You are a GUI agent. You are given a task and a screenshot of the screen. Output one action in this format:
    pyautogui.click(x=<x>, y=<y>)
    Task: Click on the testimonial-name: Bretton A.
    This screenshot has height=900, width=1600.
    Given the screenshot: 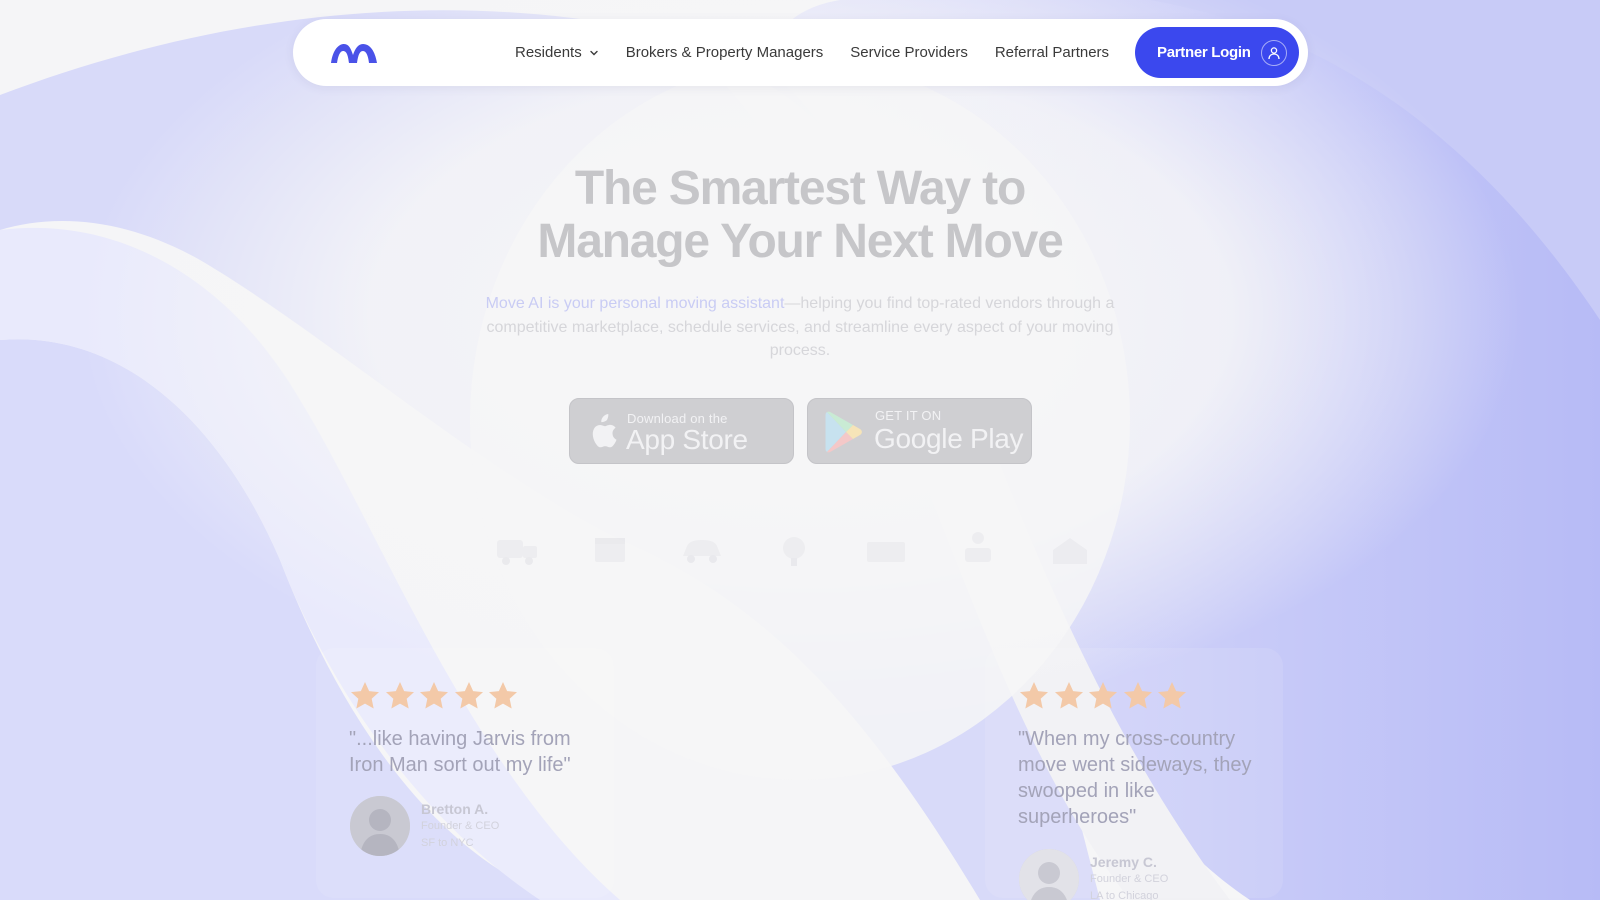 What is the action you would take?
    pyautogui.click(x=455, y=809)
    